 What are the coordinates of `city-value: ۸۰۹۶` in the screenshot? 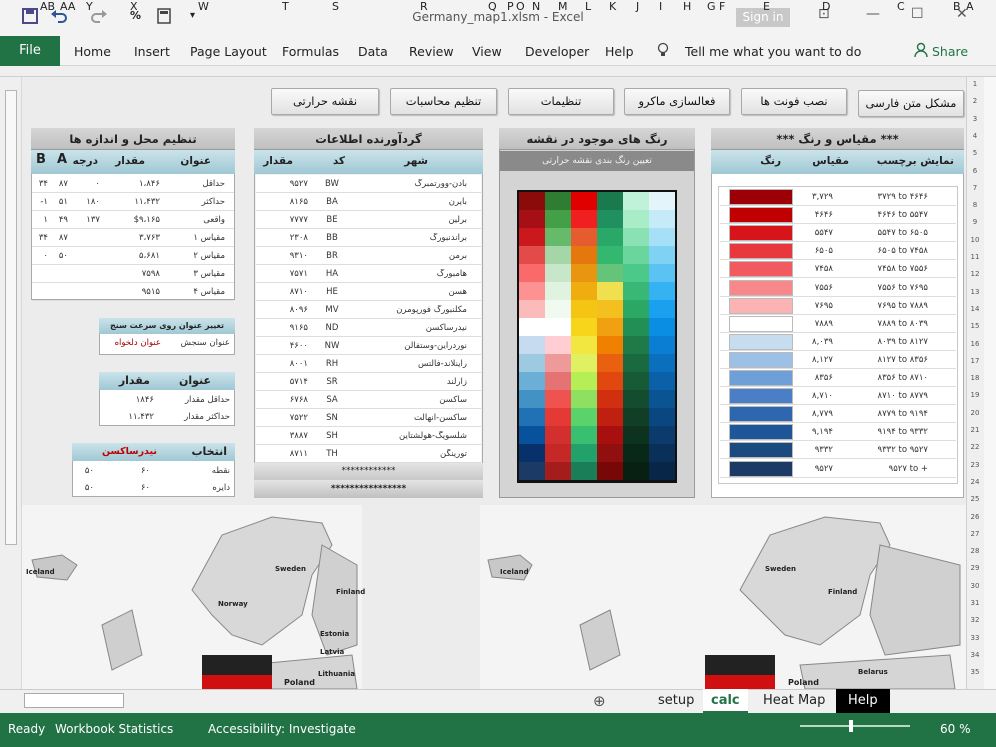 It's located at (283, 310).